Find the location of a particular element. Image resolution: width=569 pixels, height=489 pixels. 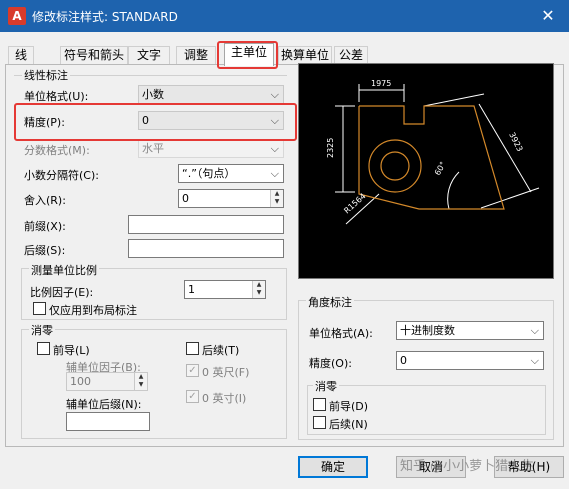

fraction-format-value: 水平 is located at coordinates (153, 148).